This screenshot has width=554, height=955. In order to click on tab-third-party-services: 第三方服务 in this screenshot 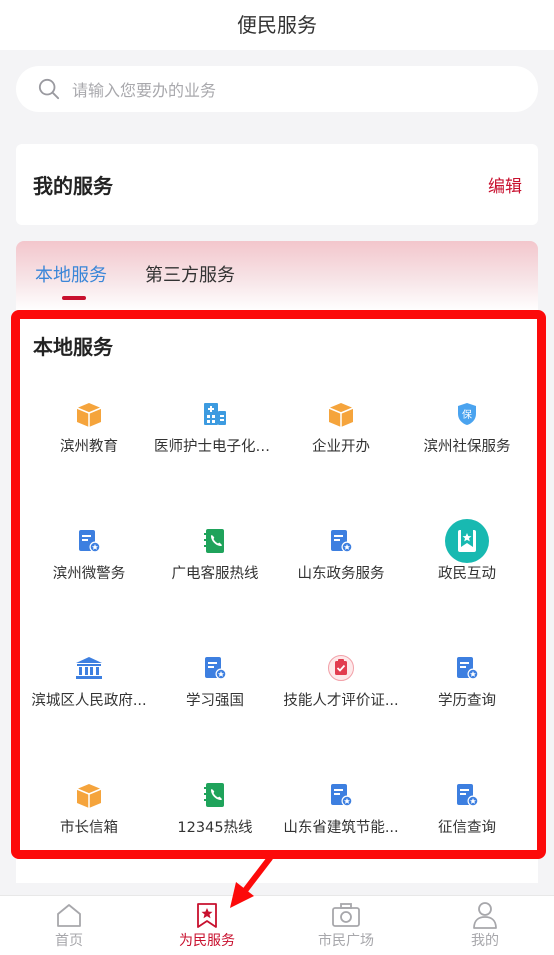, I will do `click(190, 274)`.